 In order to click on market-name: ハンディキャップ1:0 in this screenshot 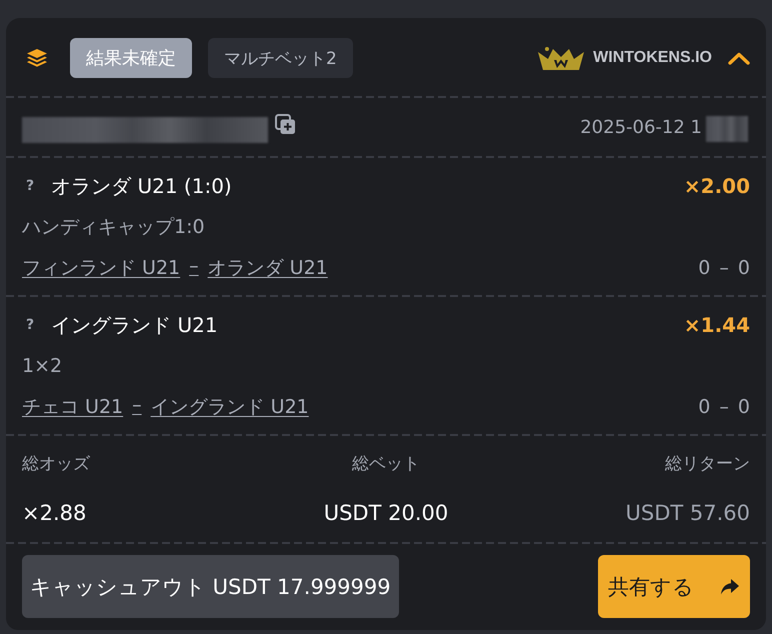, I will do `click(113, 227)`.